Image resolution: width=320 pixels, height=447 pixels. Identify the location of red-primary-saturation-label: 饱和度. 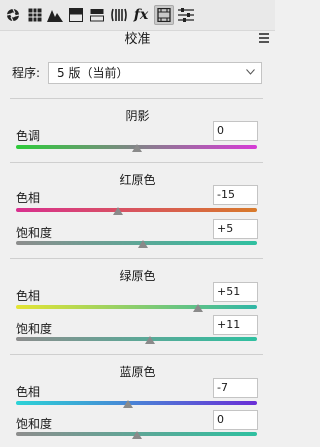
(34, 233).